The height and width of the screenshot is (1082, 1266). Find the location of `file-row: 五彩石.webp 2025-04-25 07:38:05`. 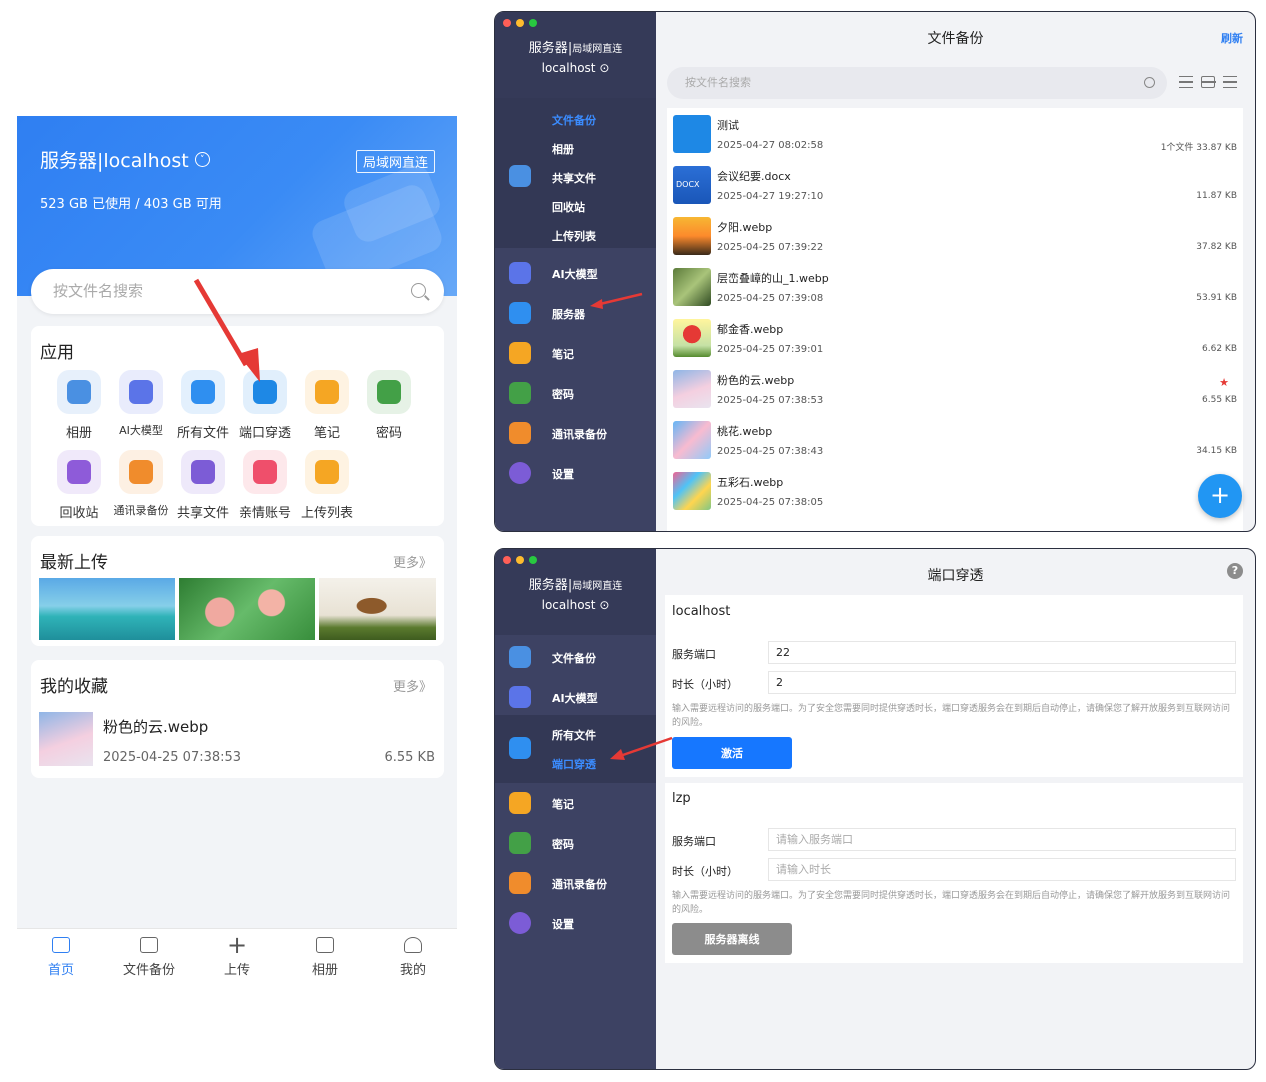

file-row: 五彩石.webp 2025-04-25 07:38:05 is located at coordinates (955, 490).